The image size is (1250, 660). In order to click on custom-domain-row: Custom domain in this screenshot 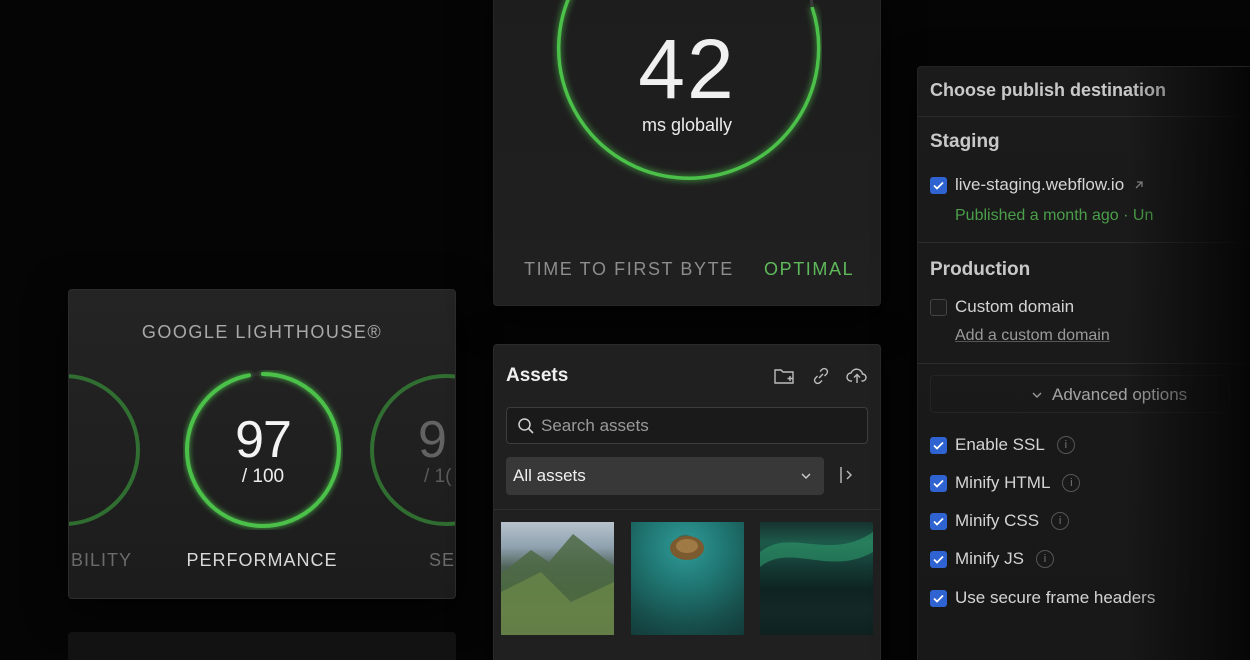, I will do `click(1002, 307)`.